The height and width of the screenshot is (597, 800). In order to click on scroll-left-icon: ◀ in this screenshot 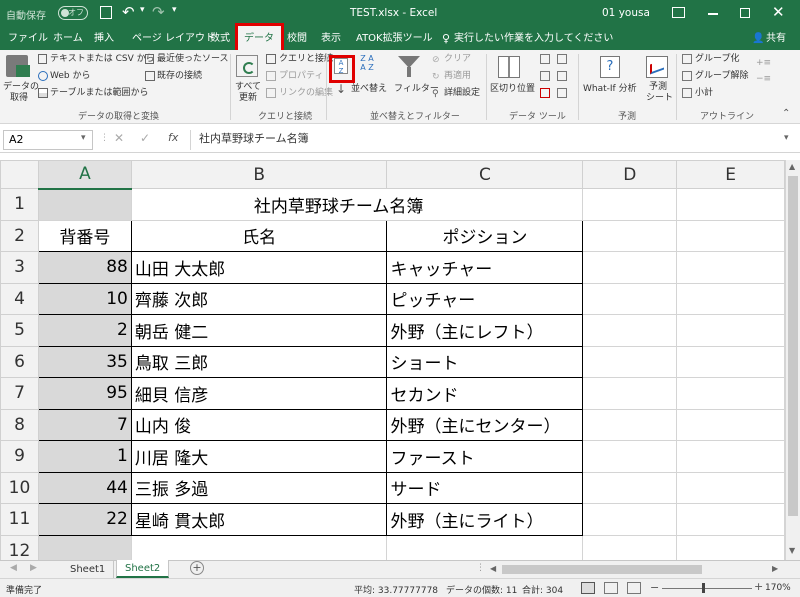, I will do `click(493, 568)`.